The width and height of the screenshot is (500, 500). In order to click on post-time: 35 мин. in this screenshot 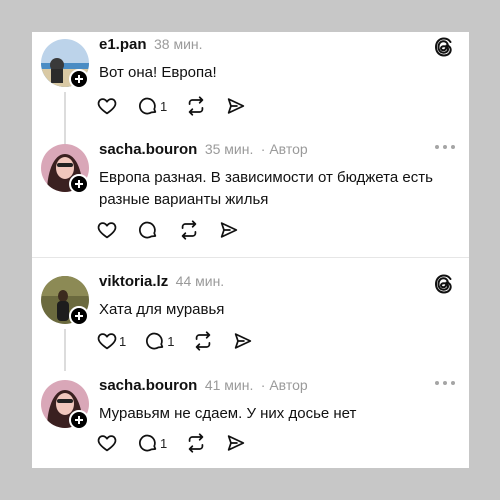, I will do `click(229, 149)`.